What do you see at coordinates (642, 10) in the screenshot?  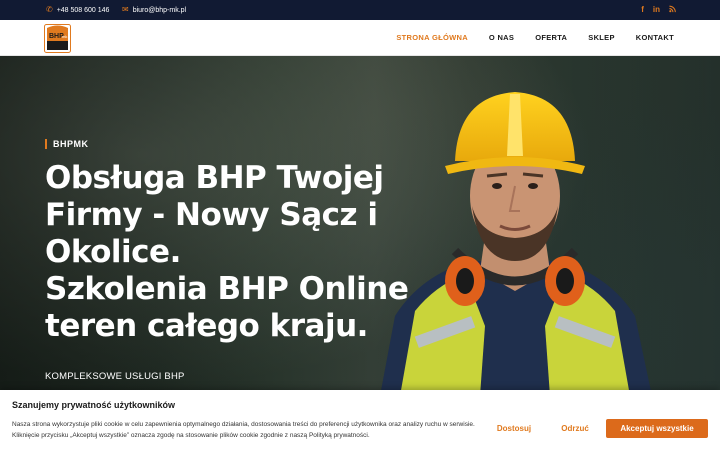 I see `facebook-icon: f` at bounding box center [642, 10].